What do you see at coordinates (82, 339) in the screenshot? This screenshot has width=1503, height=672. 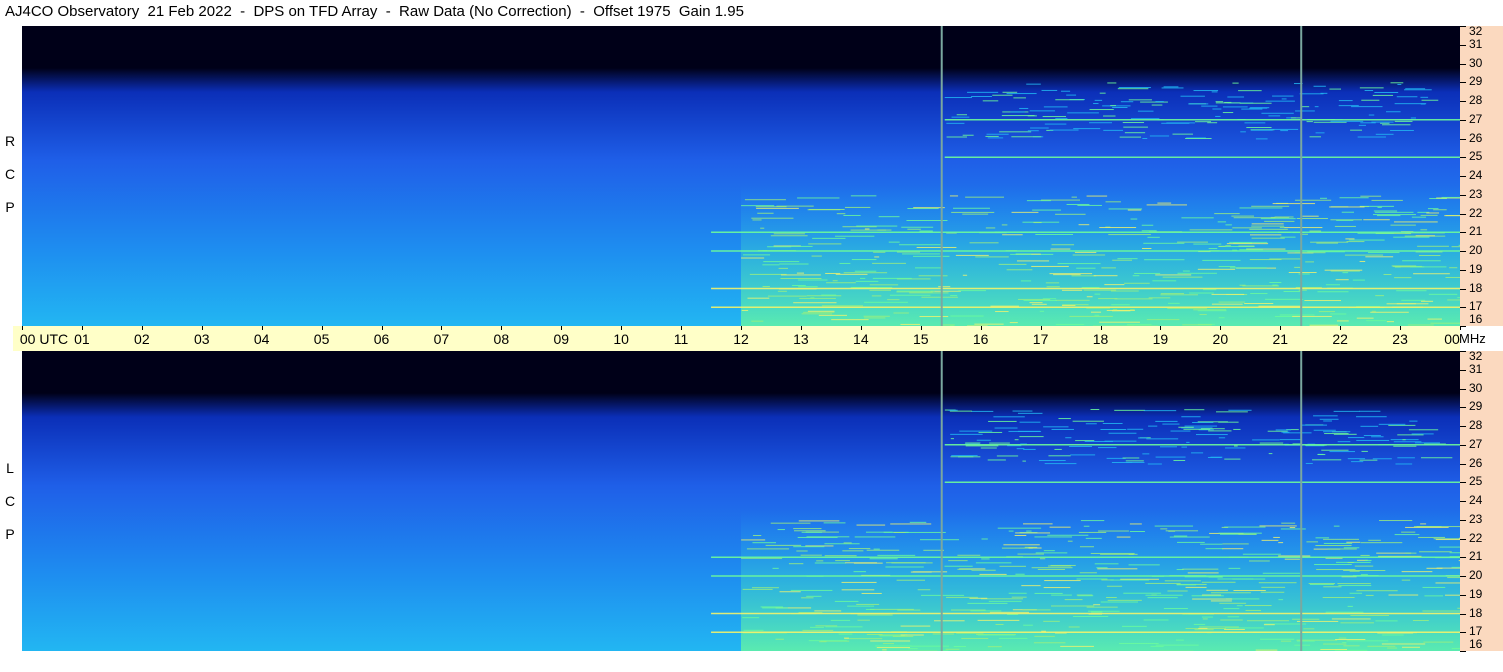 I see `time-tick-label: 01` at bounding box center [82, 339].